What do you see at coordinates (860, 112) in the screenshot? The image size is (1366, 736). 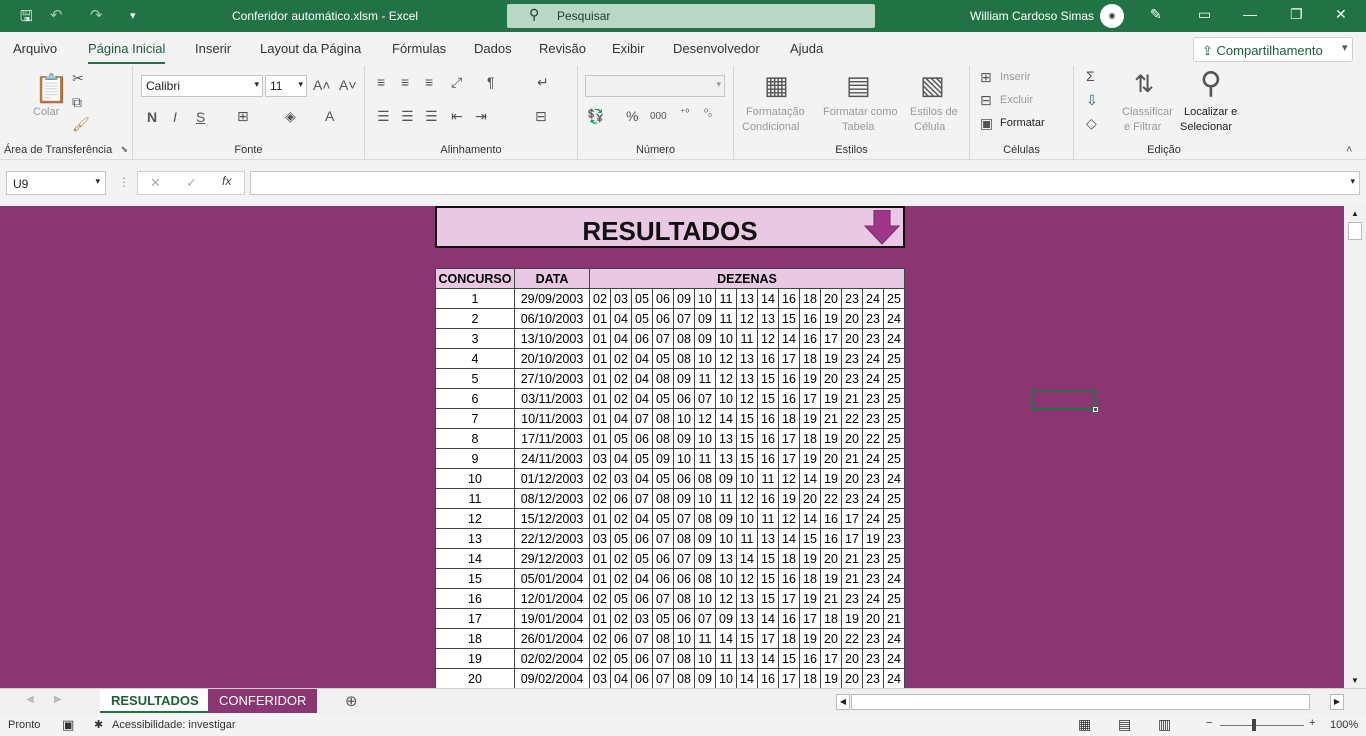 I see `format-table-label-1: Formatar como` at bounding box center [860, 112].